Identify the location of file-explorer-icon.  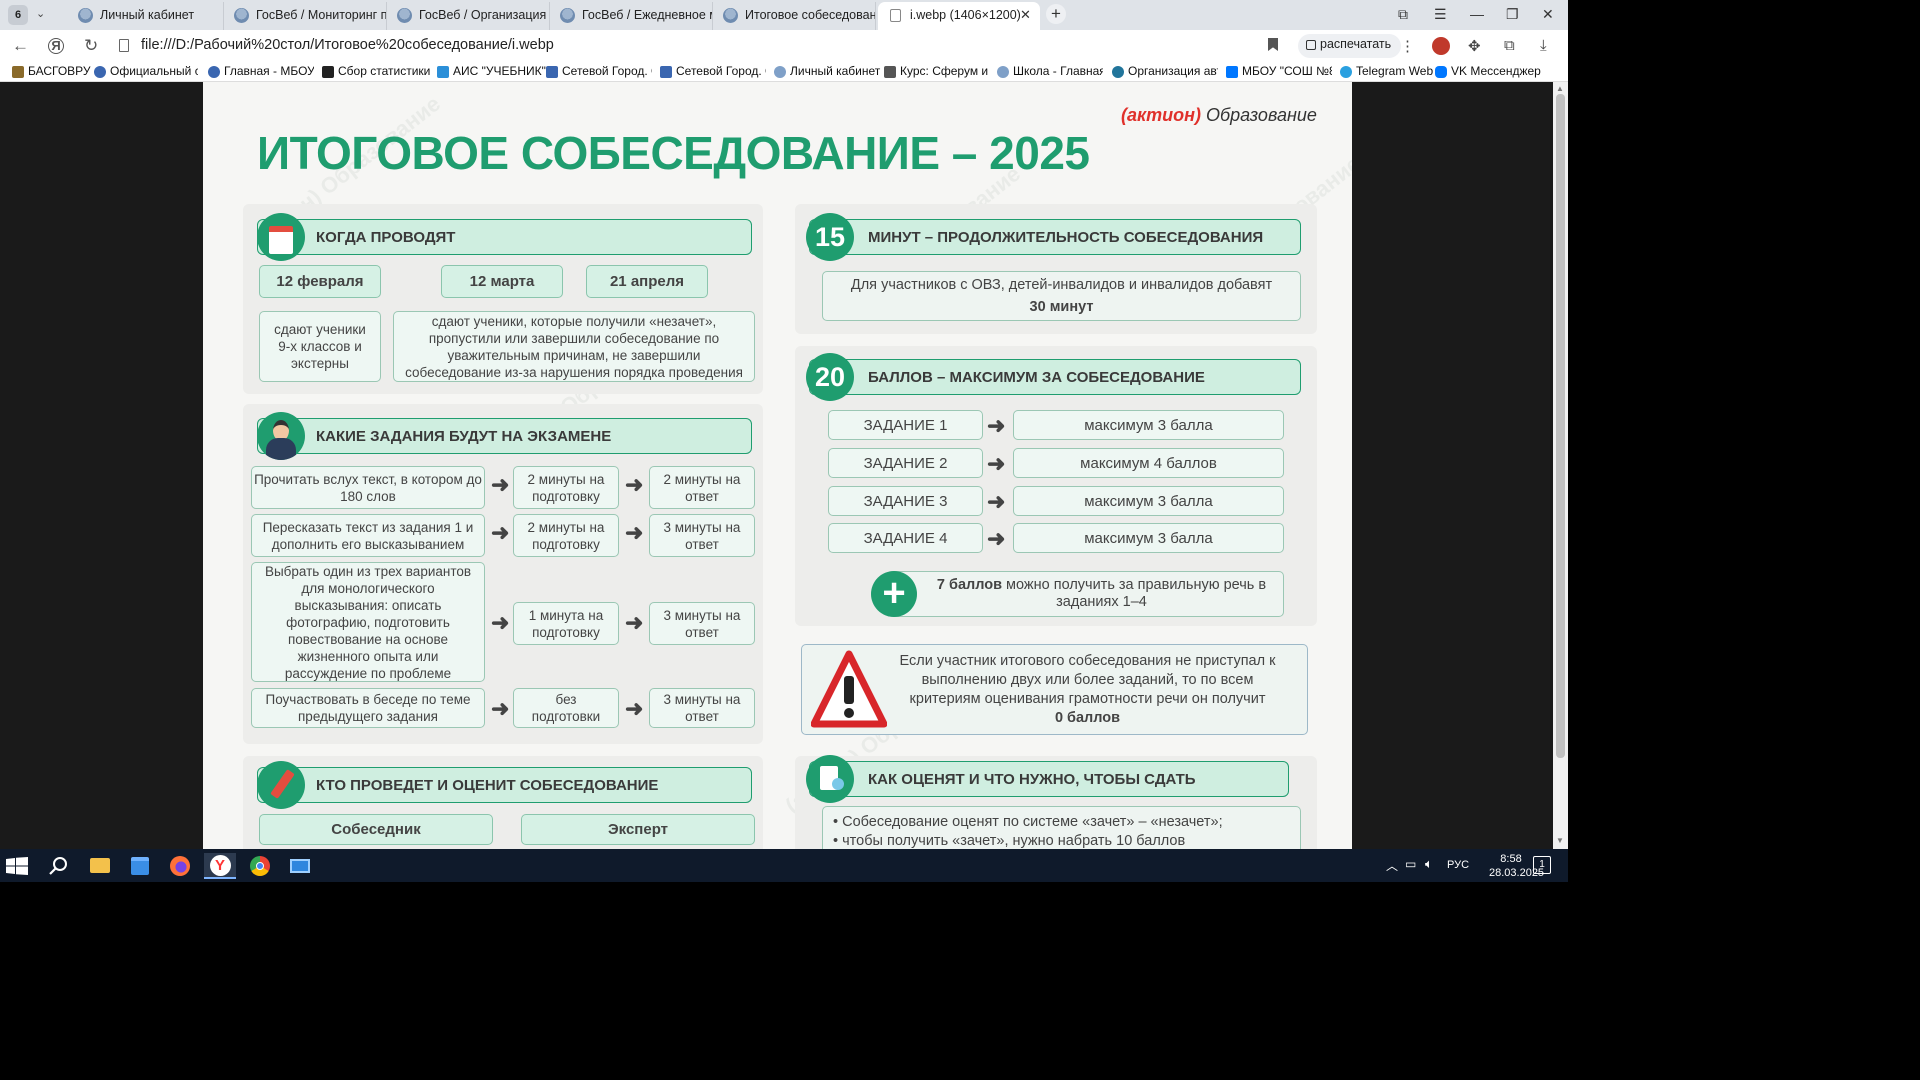
(100, 866).